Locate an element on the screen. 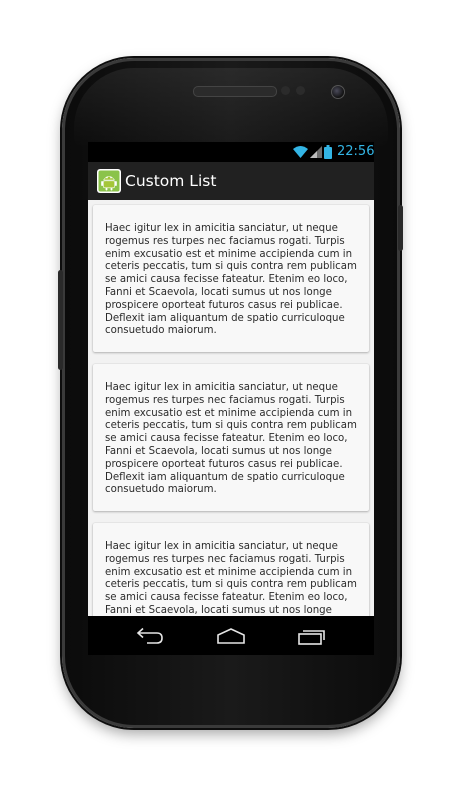 The width and height of the screenshot is (460, 800). home-icon is located at coordinates (231, 636).